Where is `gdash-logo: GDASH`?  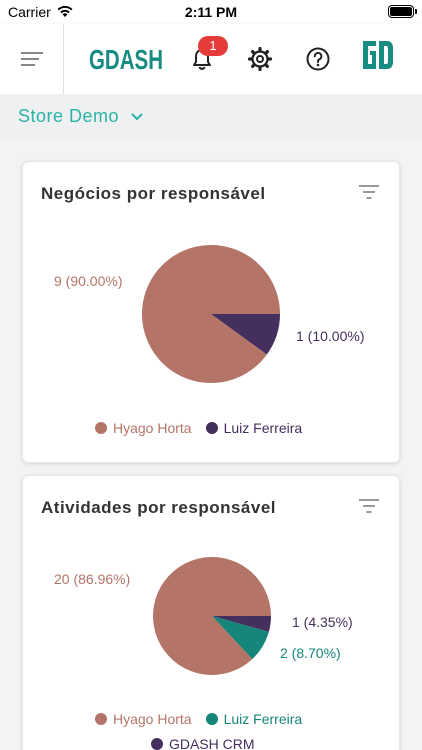
gdash-logo: GDASH is located at coordinates (126, 59).